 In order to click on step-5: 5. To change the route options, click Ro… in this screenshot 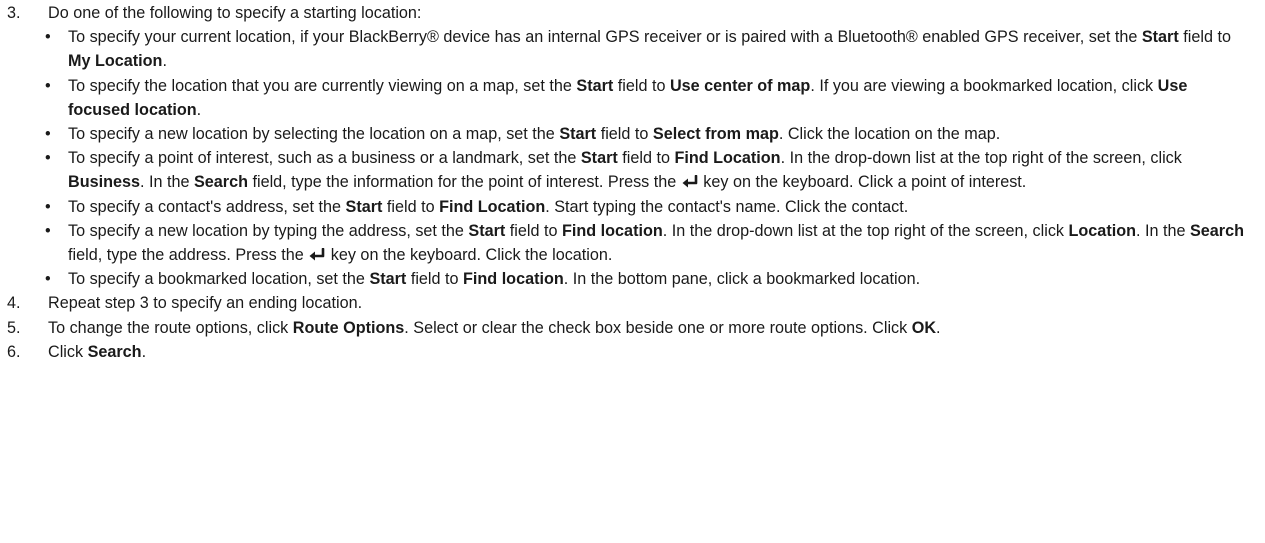, I will do `click(632, 328)`.